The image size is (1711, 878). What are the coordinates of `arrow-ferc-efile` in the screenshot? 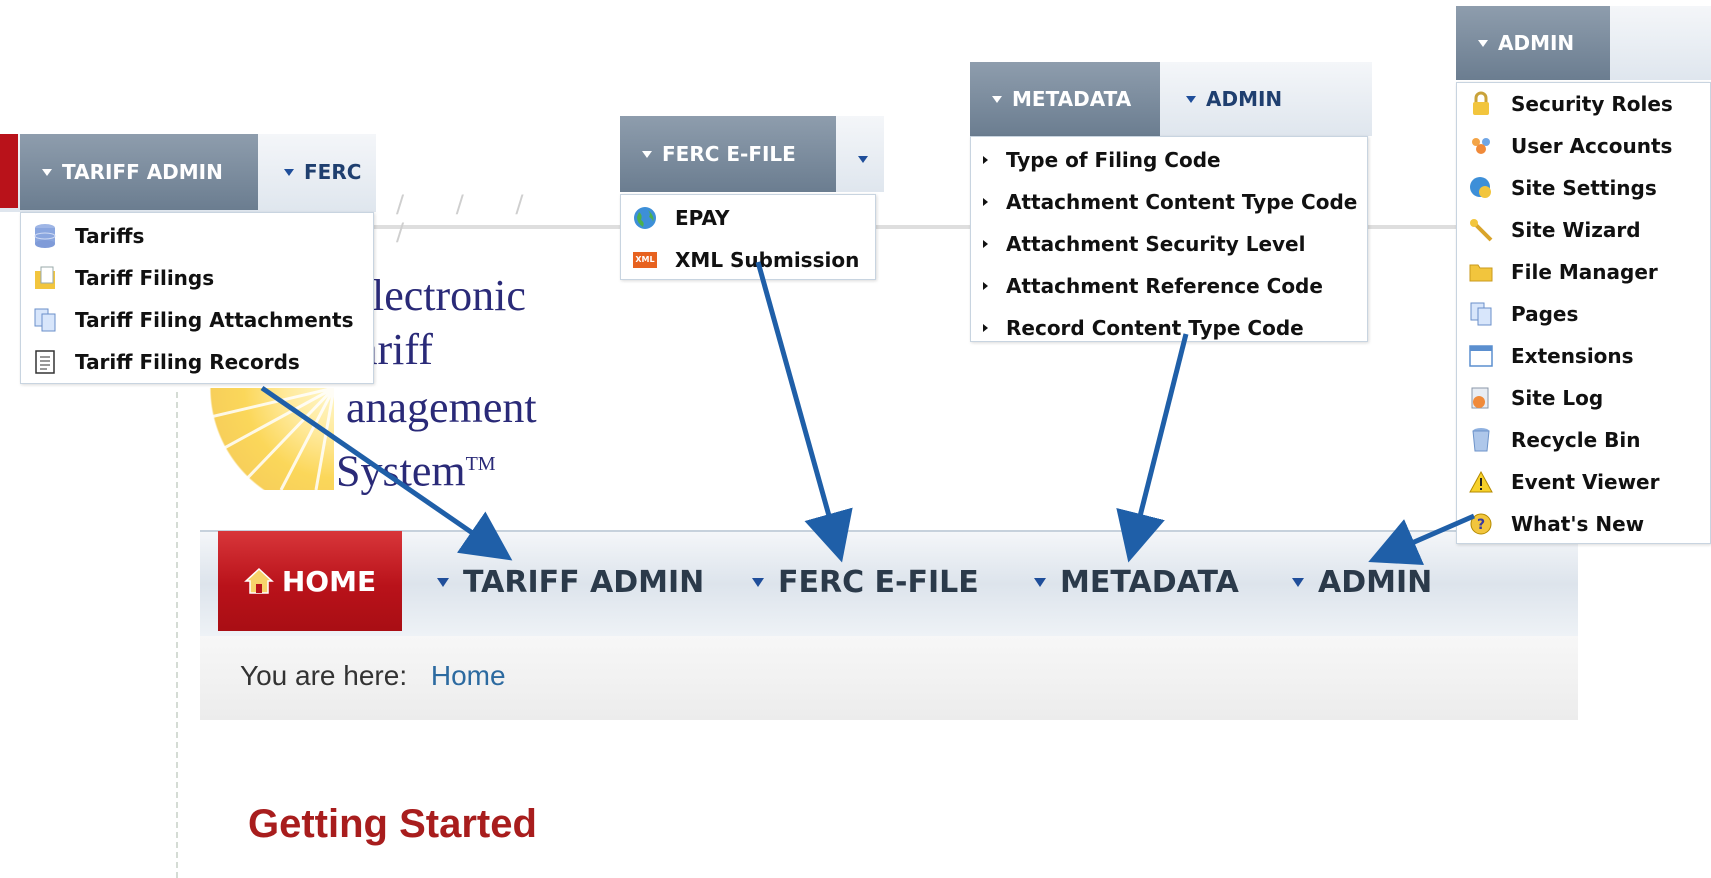 It's located at (804, 412).